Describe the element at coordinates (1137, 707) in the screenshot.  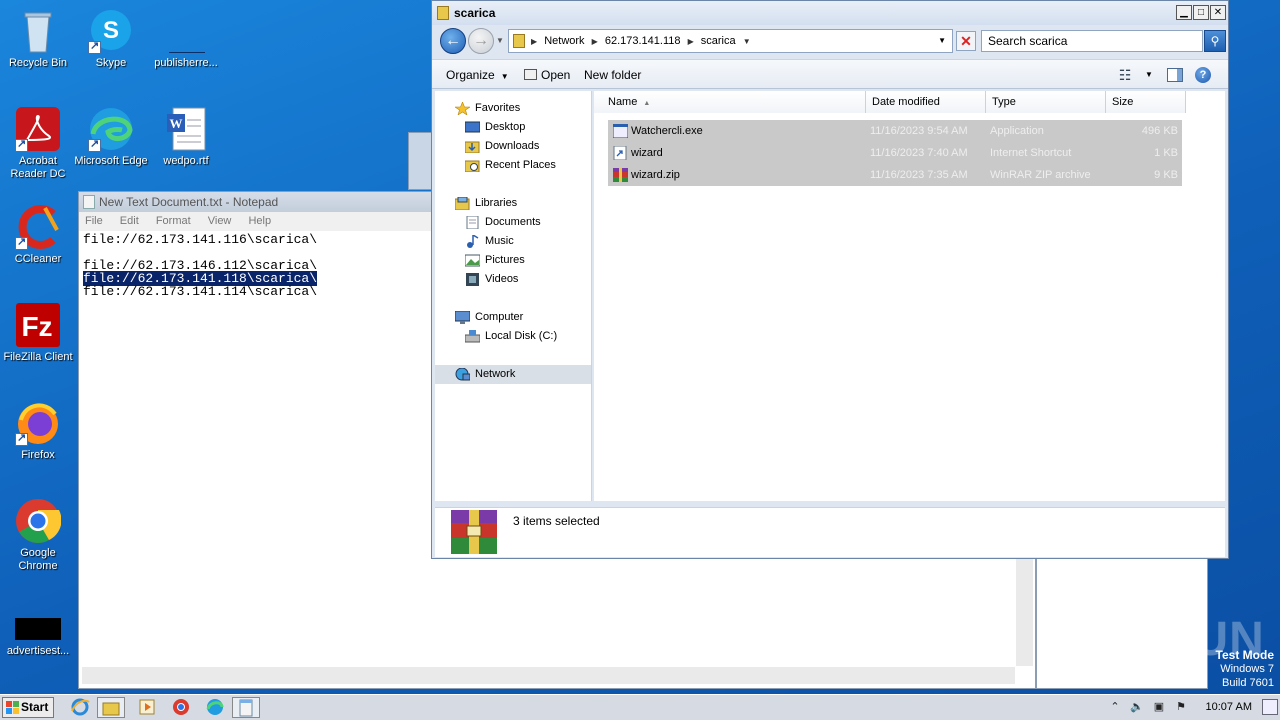
I see `volume-icon: 🔈` at that location.